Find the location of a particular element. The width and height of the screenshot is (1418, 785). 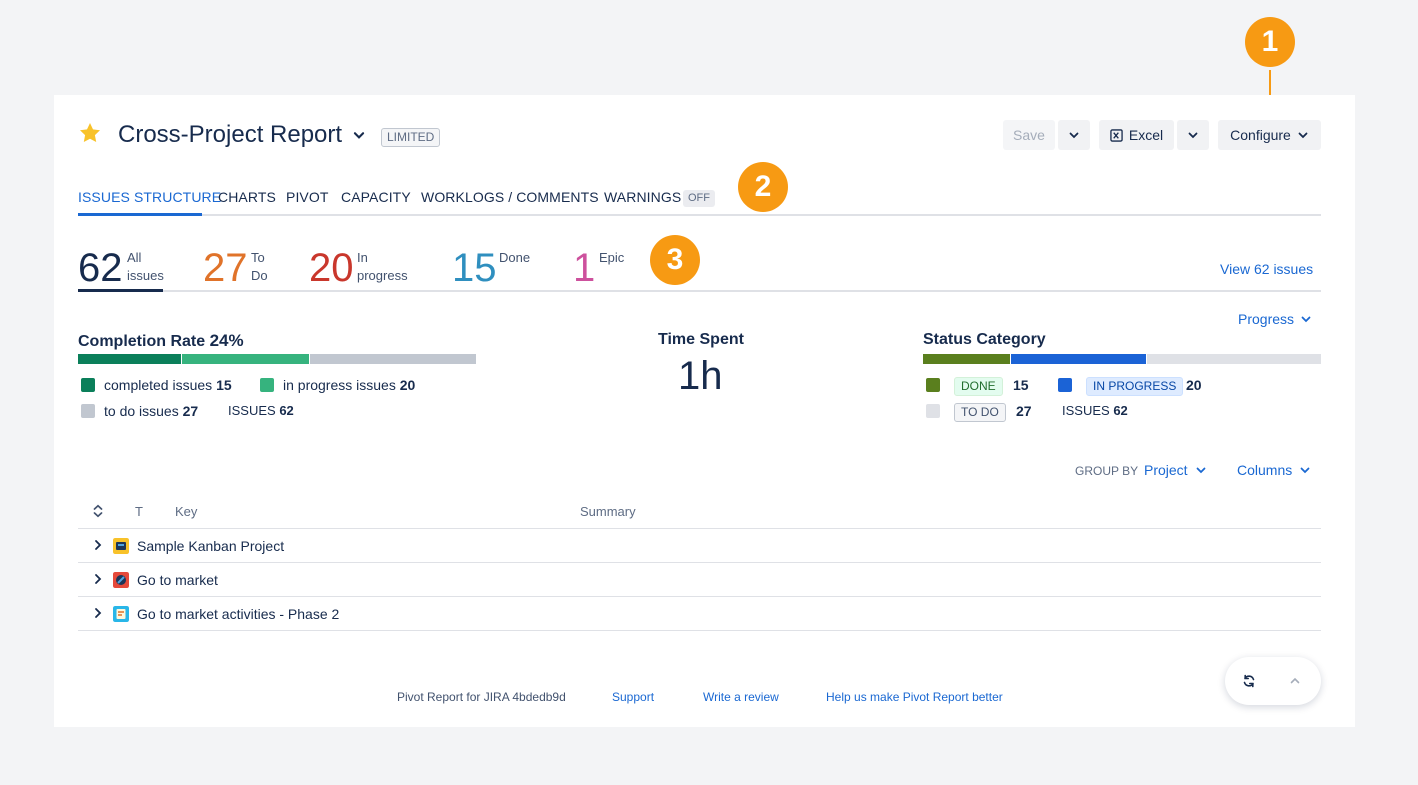

column-header-key: Key is located at coordinates (186, 511).